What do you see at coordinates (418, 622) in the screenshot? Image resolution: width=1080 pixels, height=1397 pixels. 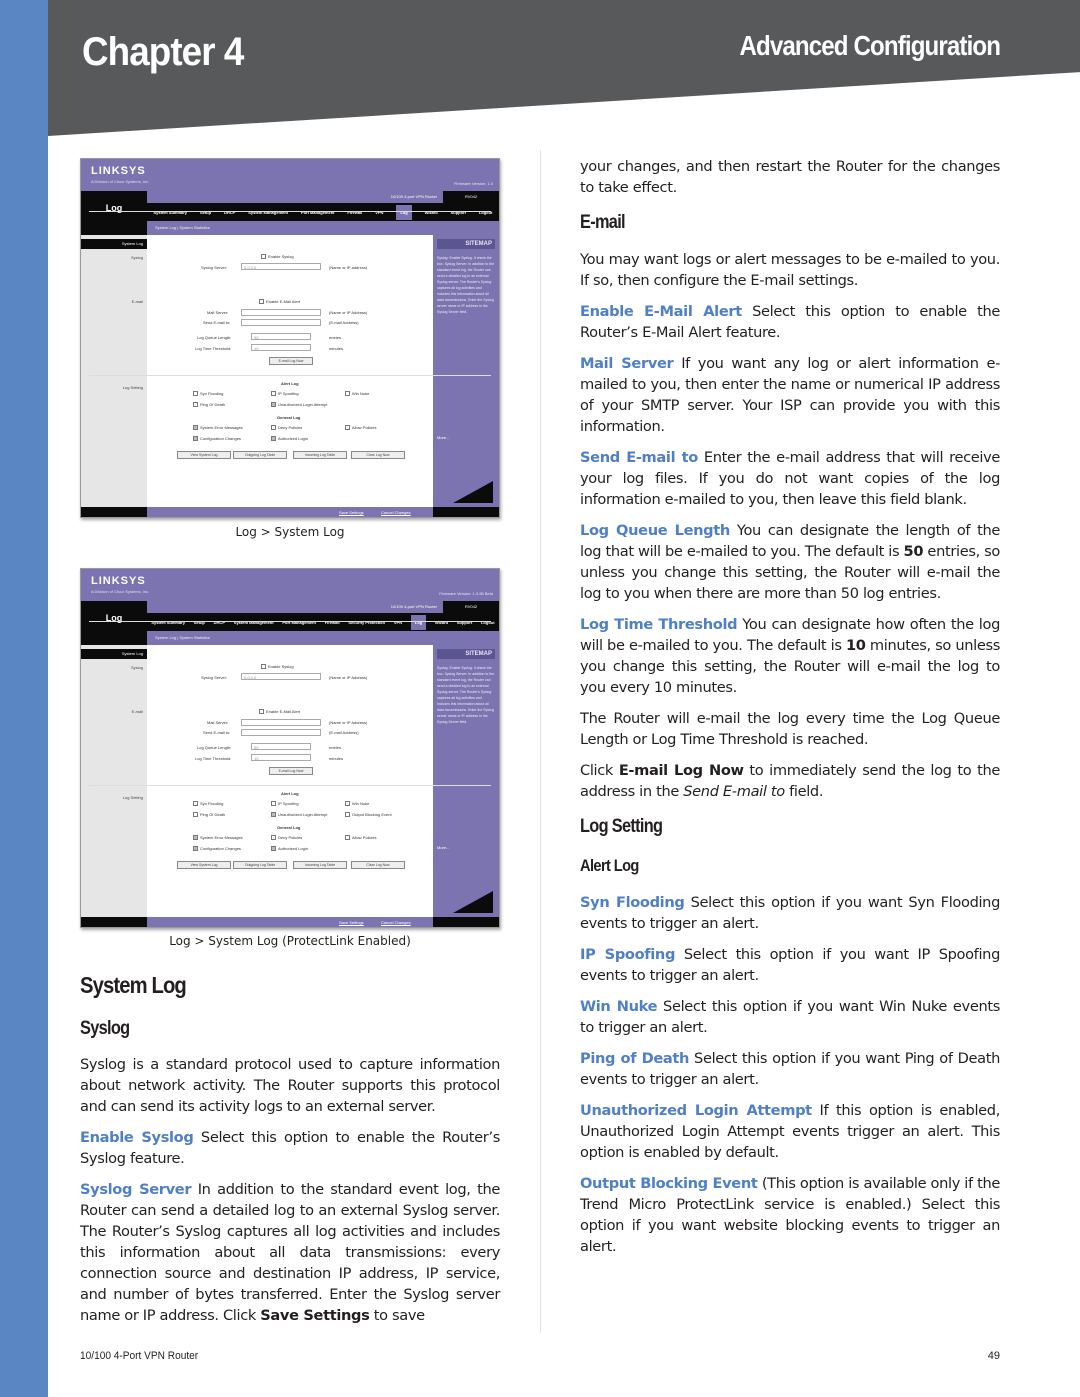 I see `router-nav-tab: Log` at bounding box center [418, 622].